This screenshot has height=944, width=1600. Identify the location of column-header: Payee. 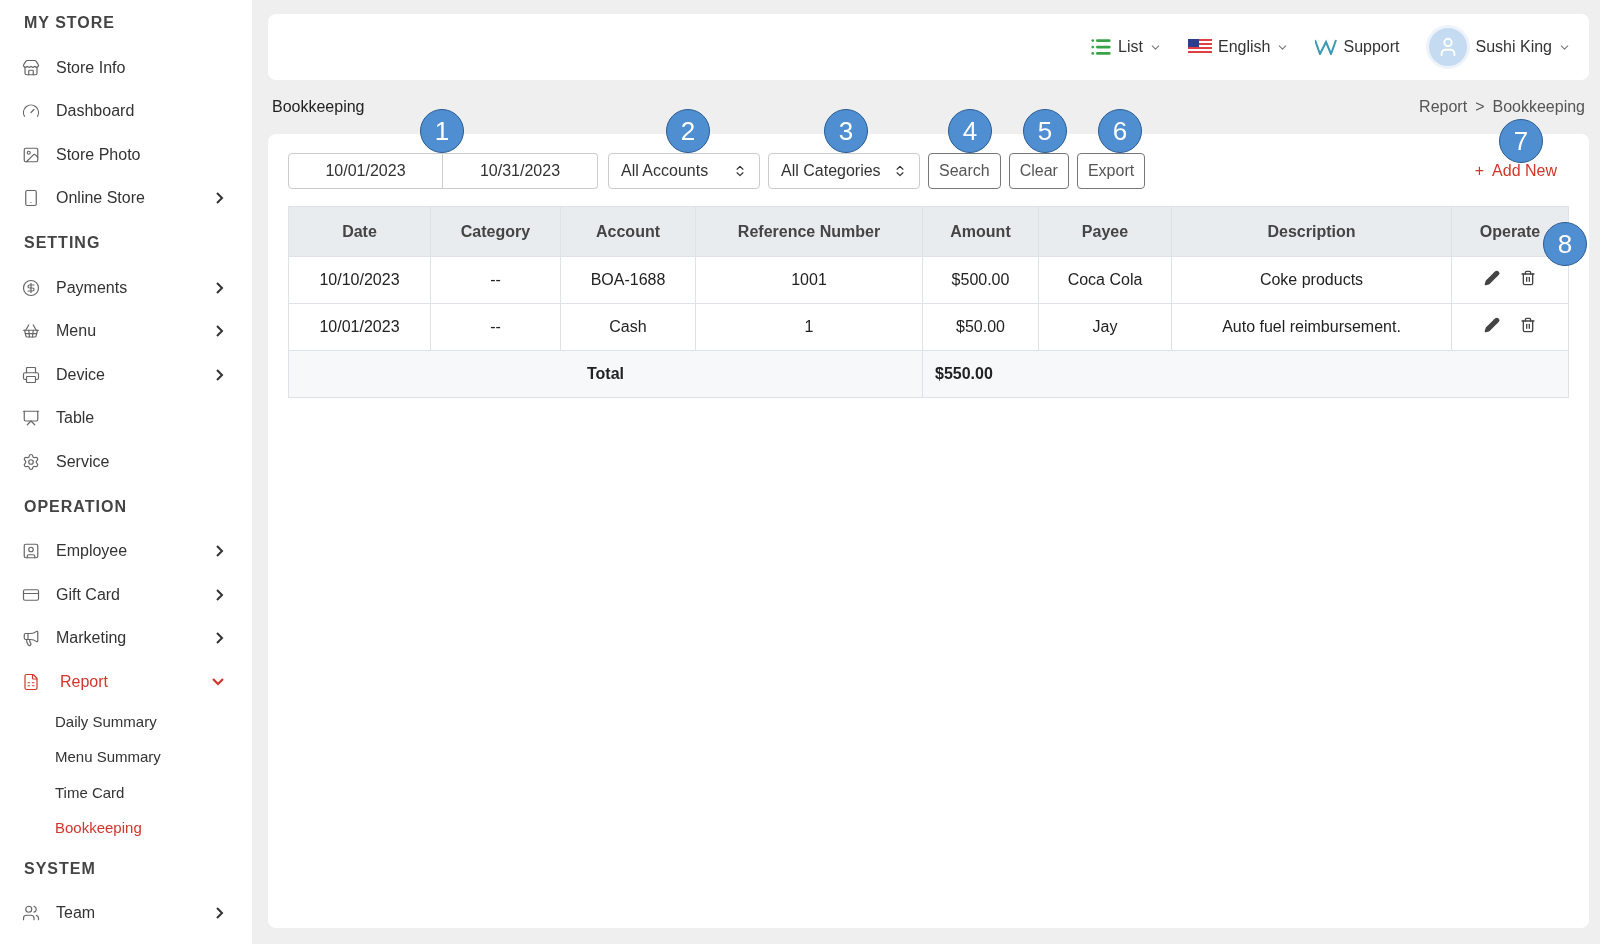
(1105, 231).